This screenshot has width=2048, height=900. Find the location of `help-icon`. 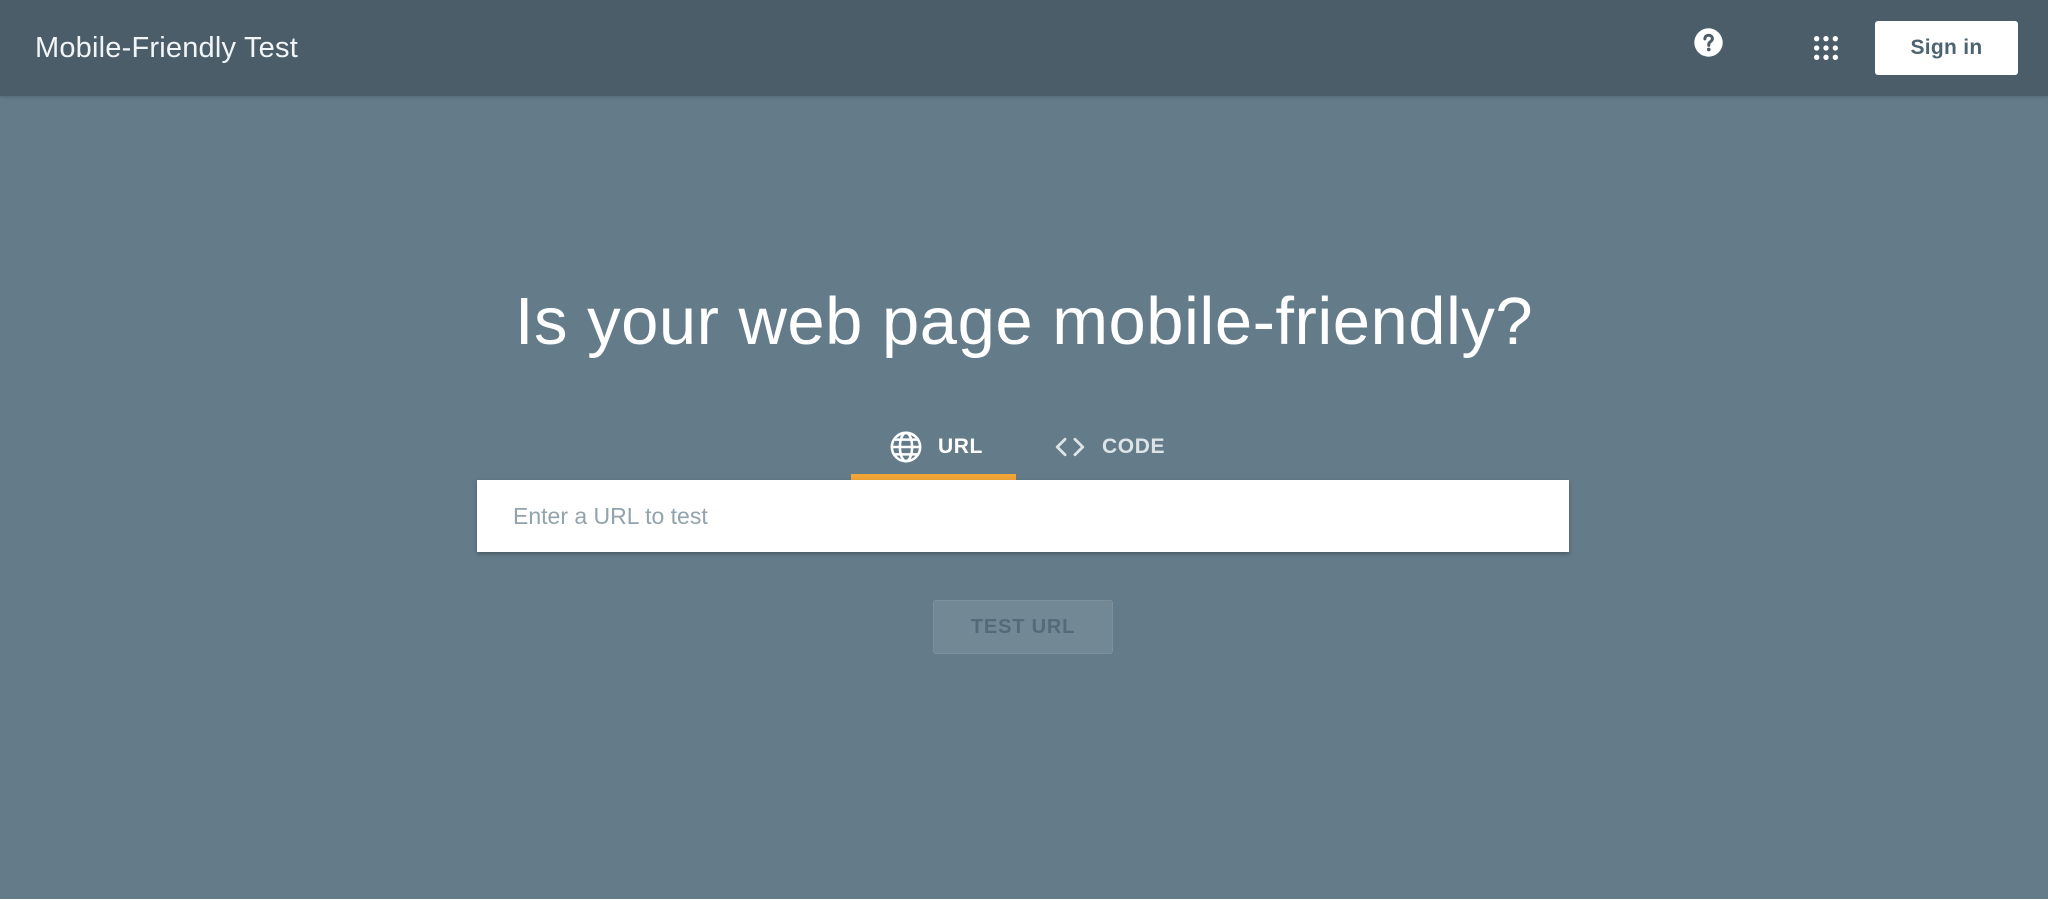

help-icon is located at coordinates (1708, 42).